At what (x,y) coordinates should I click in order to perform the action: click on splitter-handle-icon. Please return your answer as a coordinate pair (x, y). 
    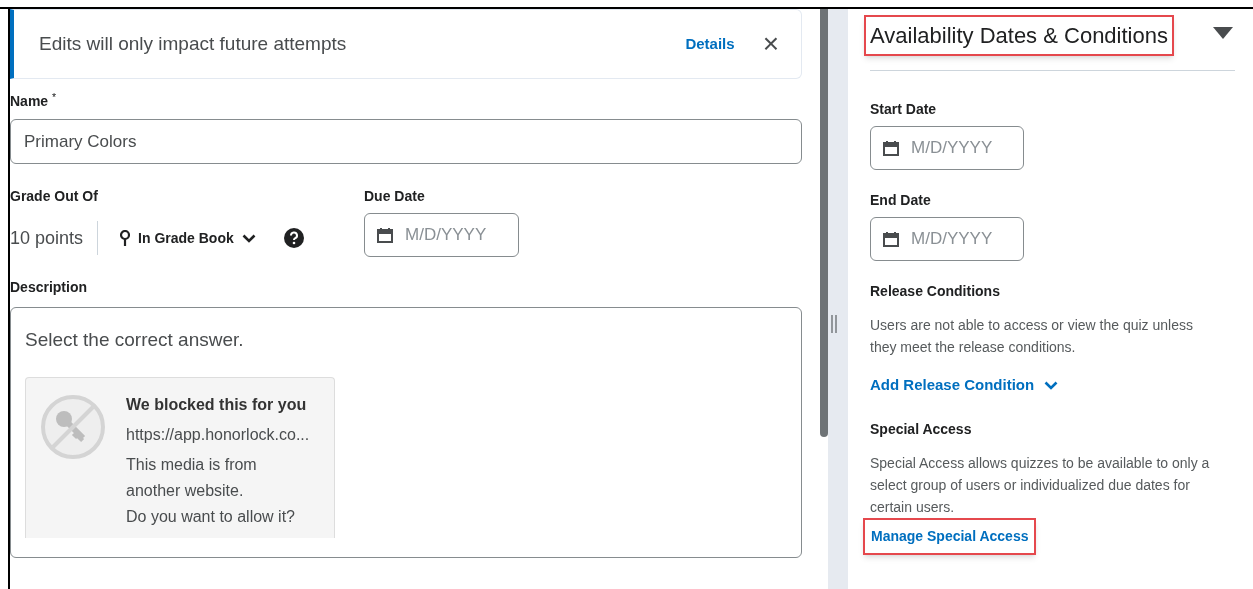
    Looking at the image, I should click on (834, 324).